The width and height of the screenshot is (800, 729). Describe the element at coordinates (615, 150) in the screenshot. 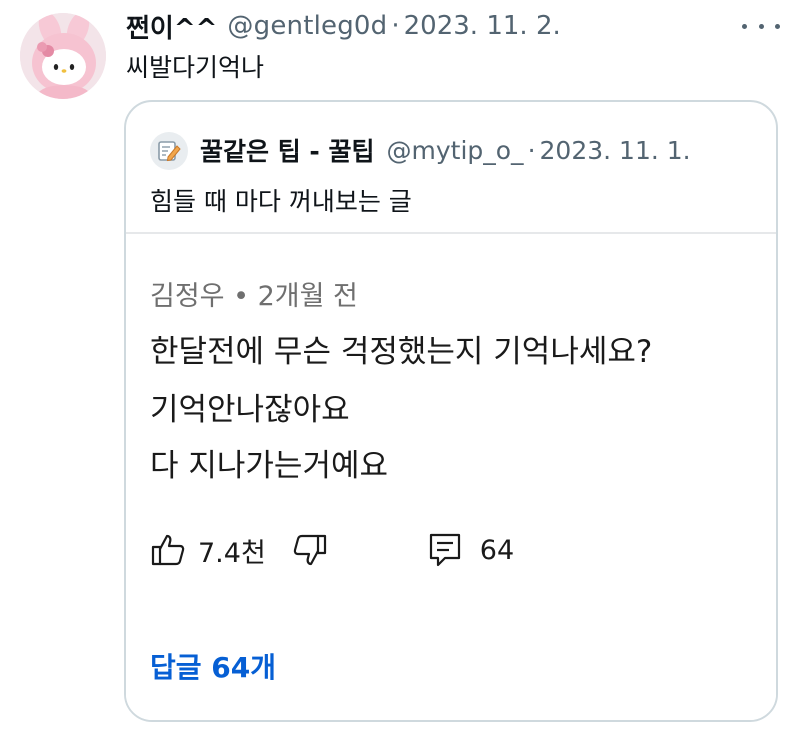

I see `quoted-tweet-date: 2023. 11. 1.` at that location.